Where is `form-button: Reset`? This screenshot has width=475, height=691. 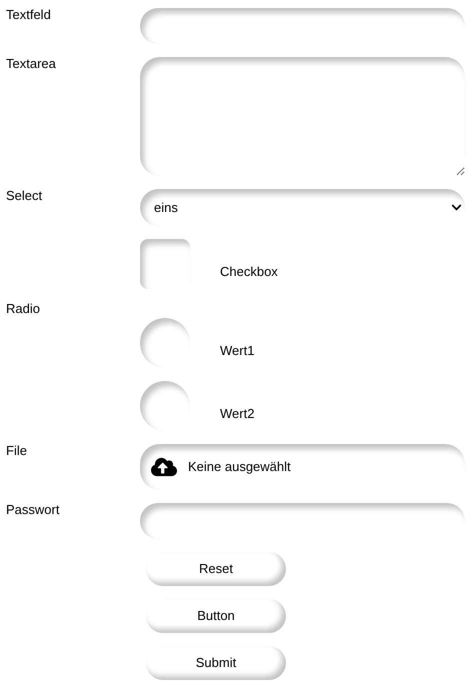 form-button: Reset is located at coordinates (216, 569).